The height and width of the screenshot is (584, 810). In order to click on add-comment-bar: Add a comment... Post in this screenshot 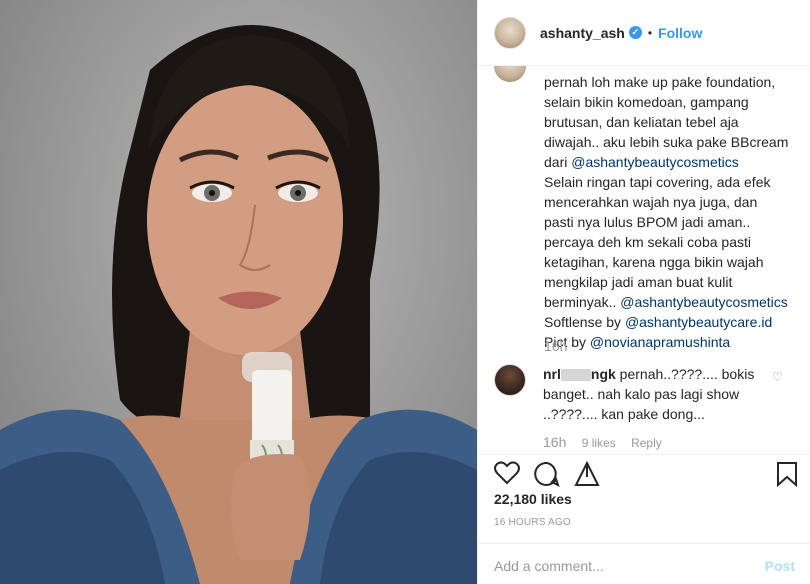, I will do `click(644, 563)`.